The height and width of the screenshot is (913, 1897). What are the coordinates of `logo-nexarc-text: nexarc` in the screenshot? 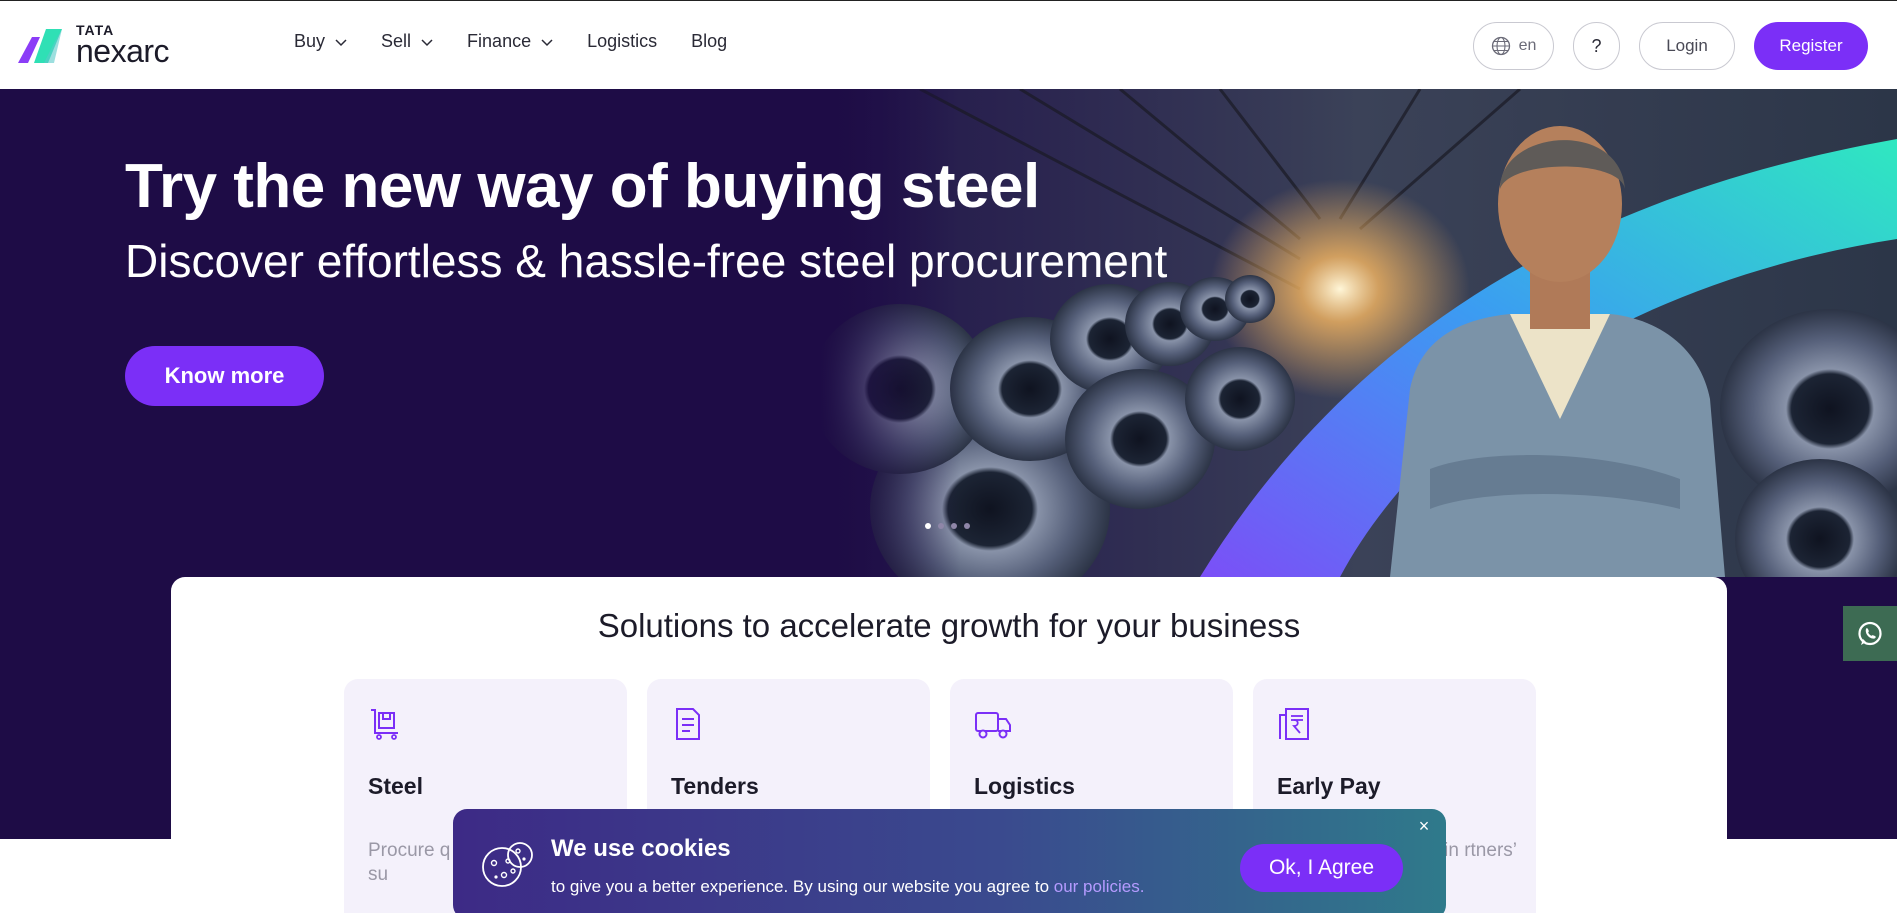 It's located at (123, 51).